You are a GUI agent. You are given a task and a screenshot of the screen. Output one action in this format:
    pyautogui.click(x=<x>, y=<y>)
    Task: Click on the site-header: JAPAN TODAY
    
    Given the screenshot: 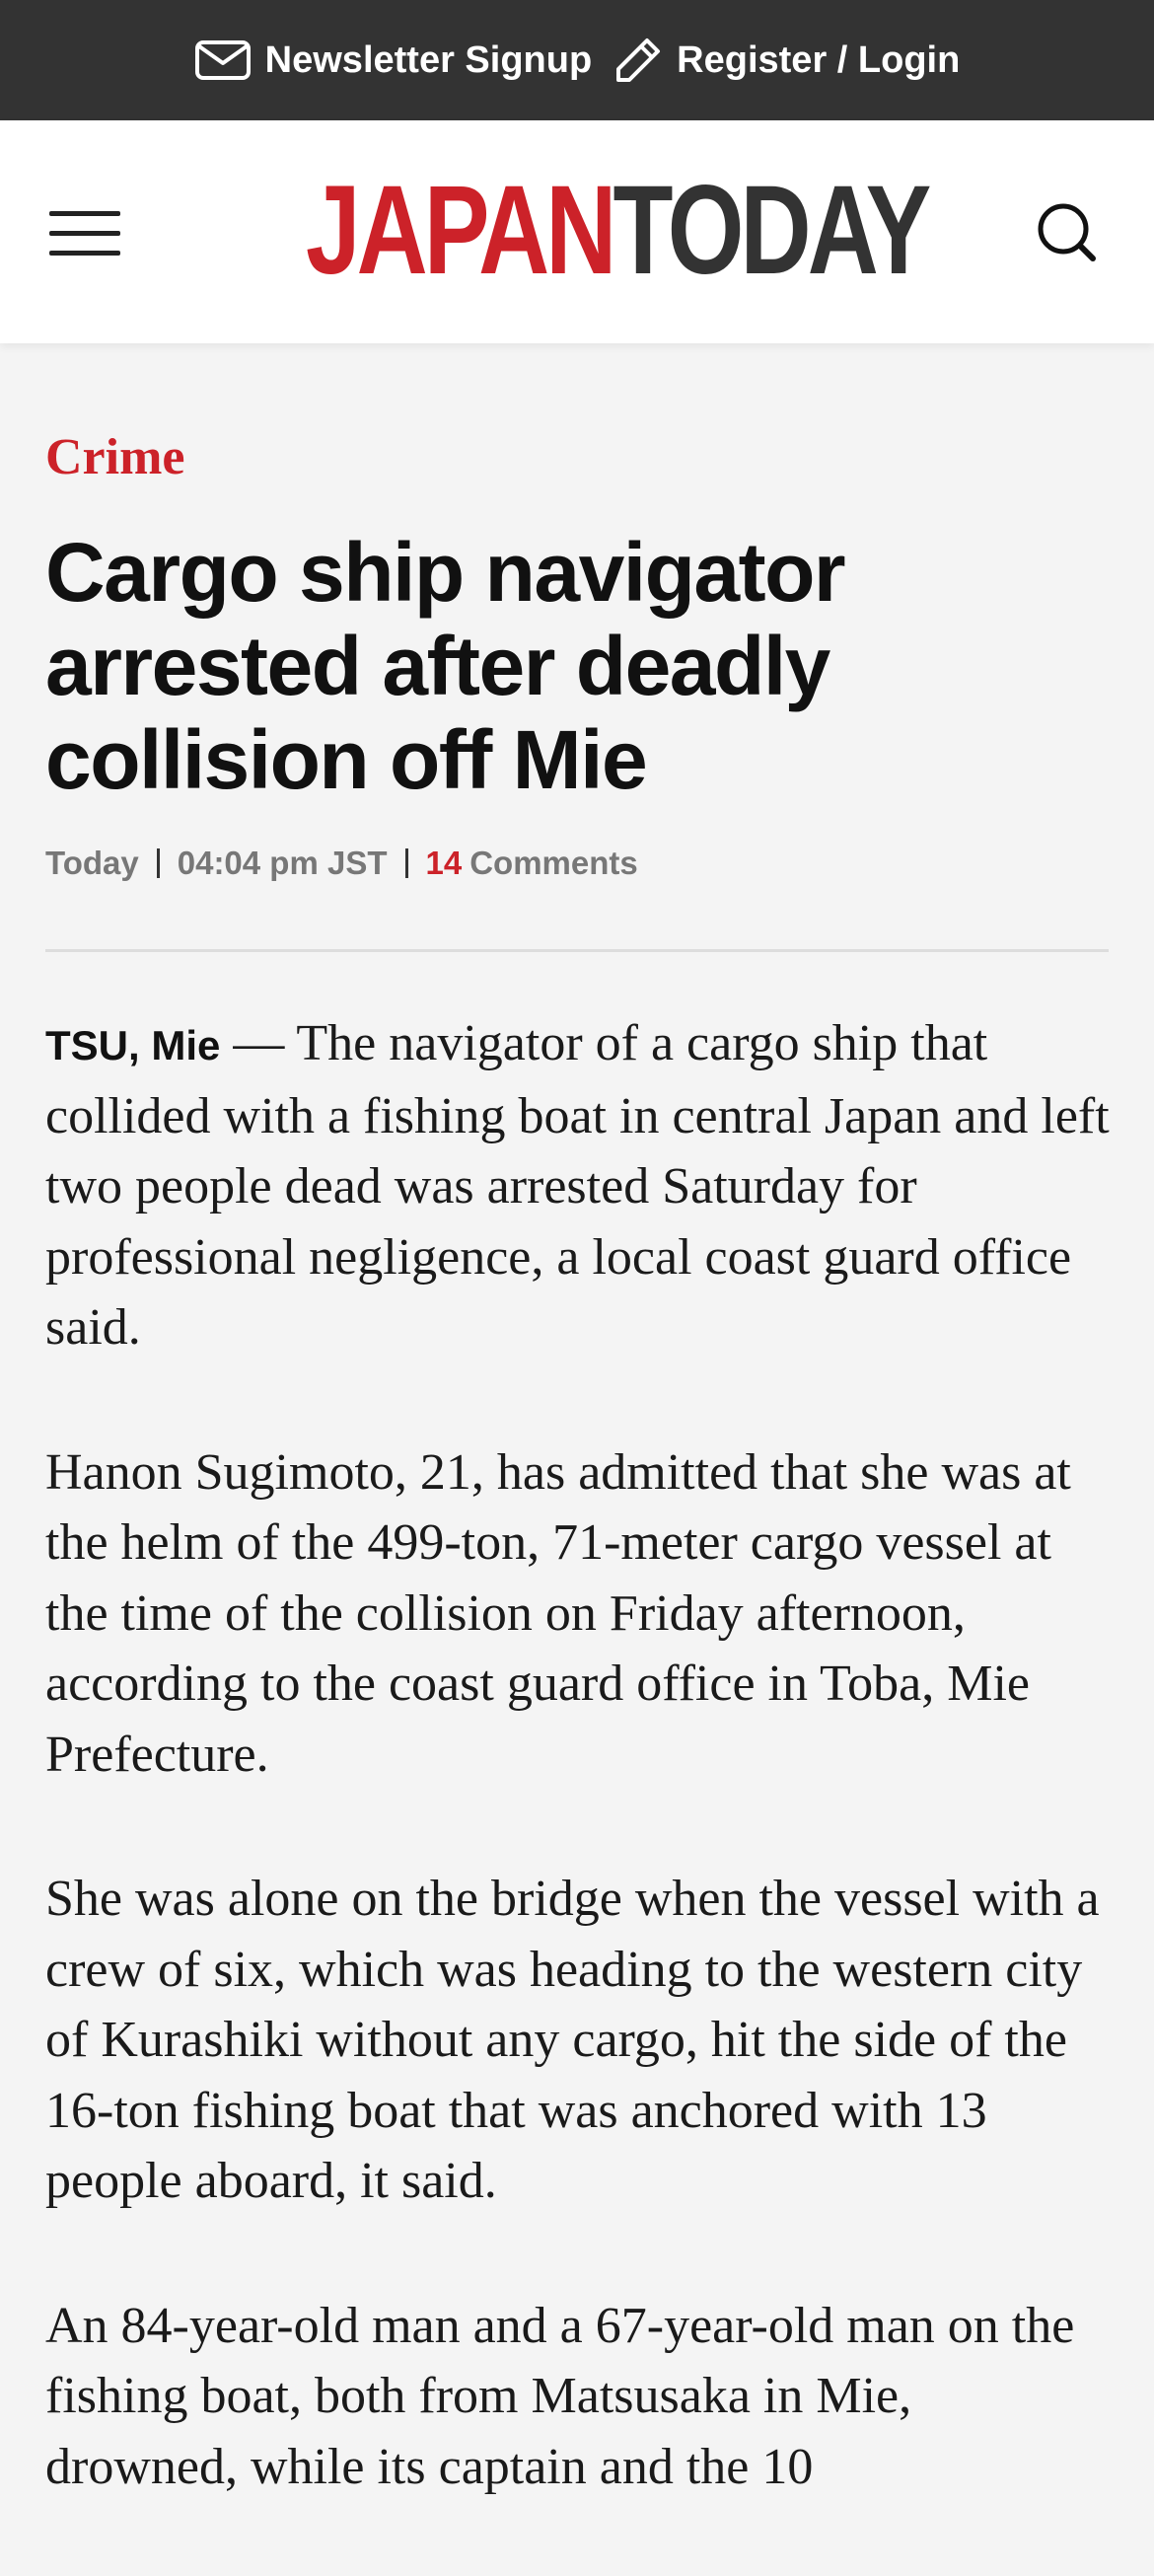 What is the action you would take?
    pyautogui.click(x=577, y=231)
    